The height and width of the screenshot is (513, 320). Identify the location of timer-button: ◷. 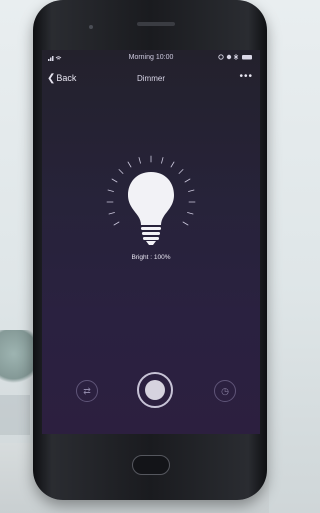
(225, 391).